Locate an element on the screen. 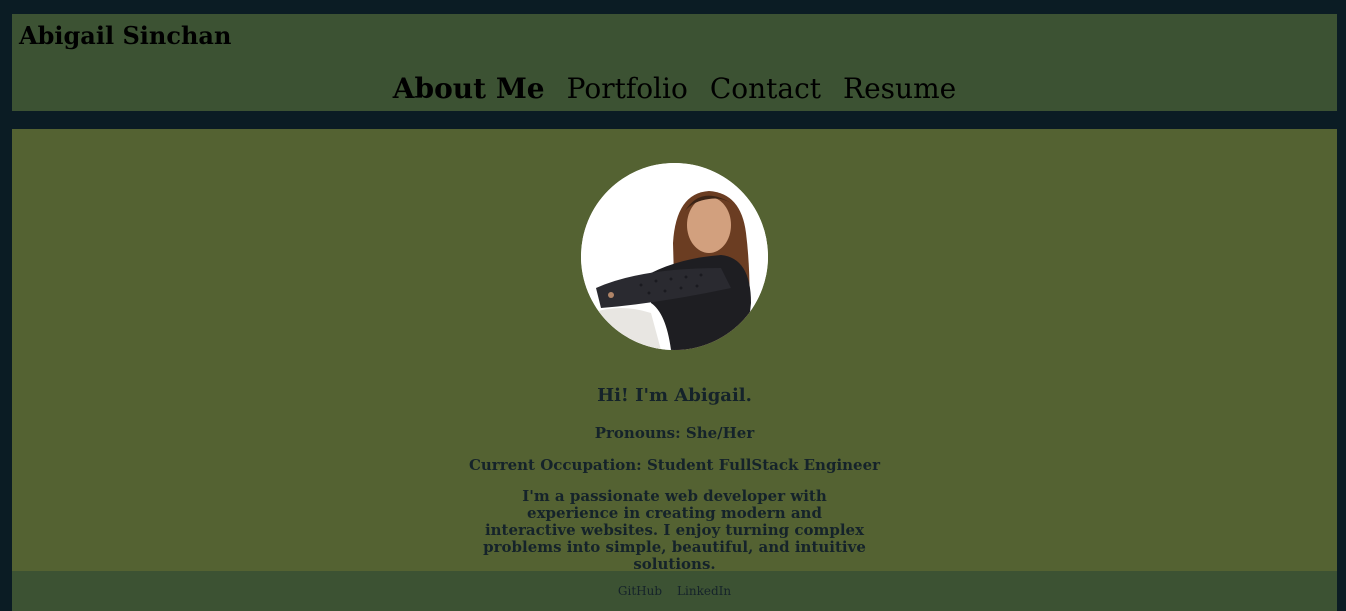 The image size is (1346, 611). pronouns-text: Pronouns: She/Her is located at coordinates (674, 433).